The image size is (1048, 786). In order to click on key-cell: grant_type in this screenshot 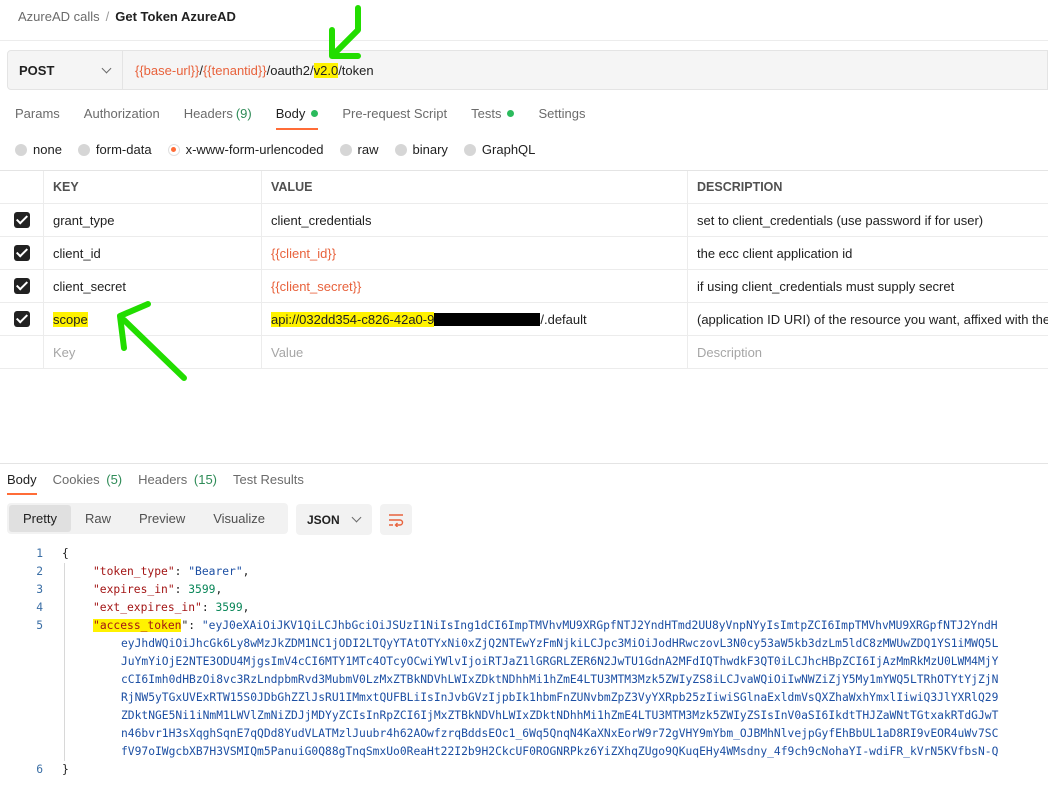, I will do `click(153, 220)`.